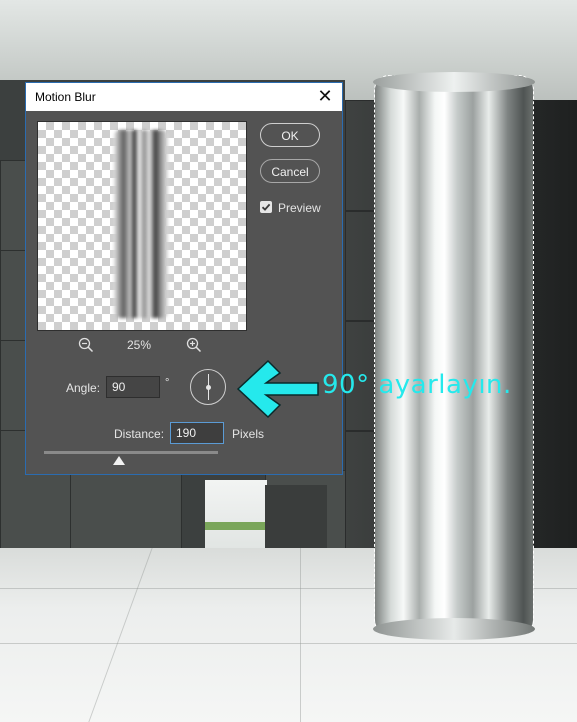 This screenshot has height=722, width=577. Describe the element at coordinates (454, 82) in the screenshot. I see `column-cap` at that location.